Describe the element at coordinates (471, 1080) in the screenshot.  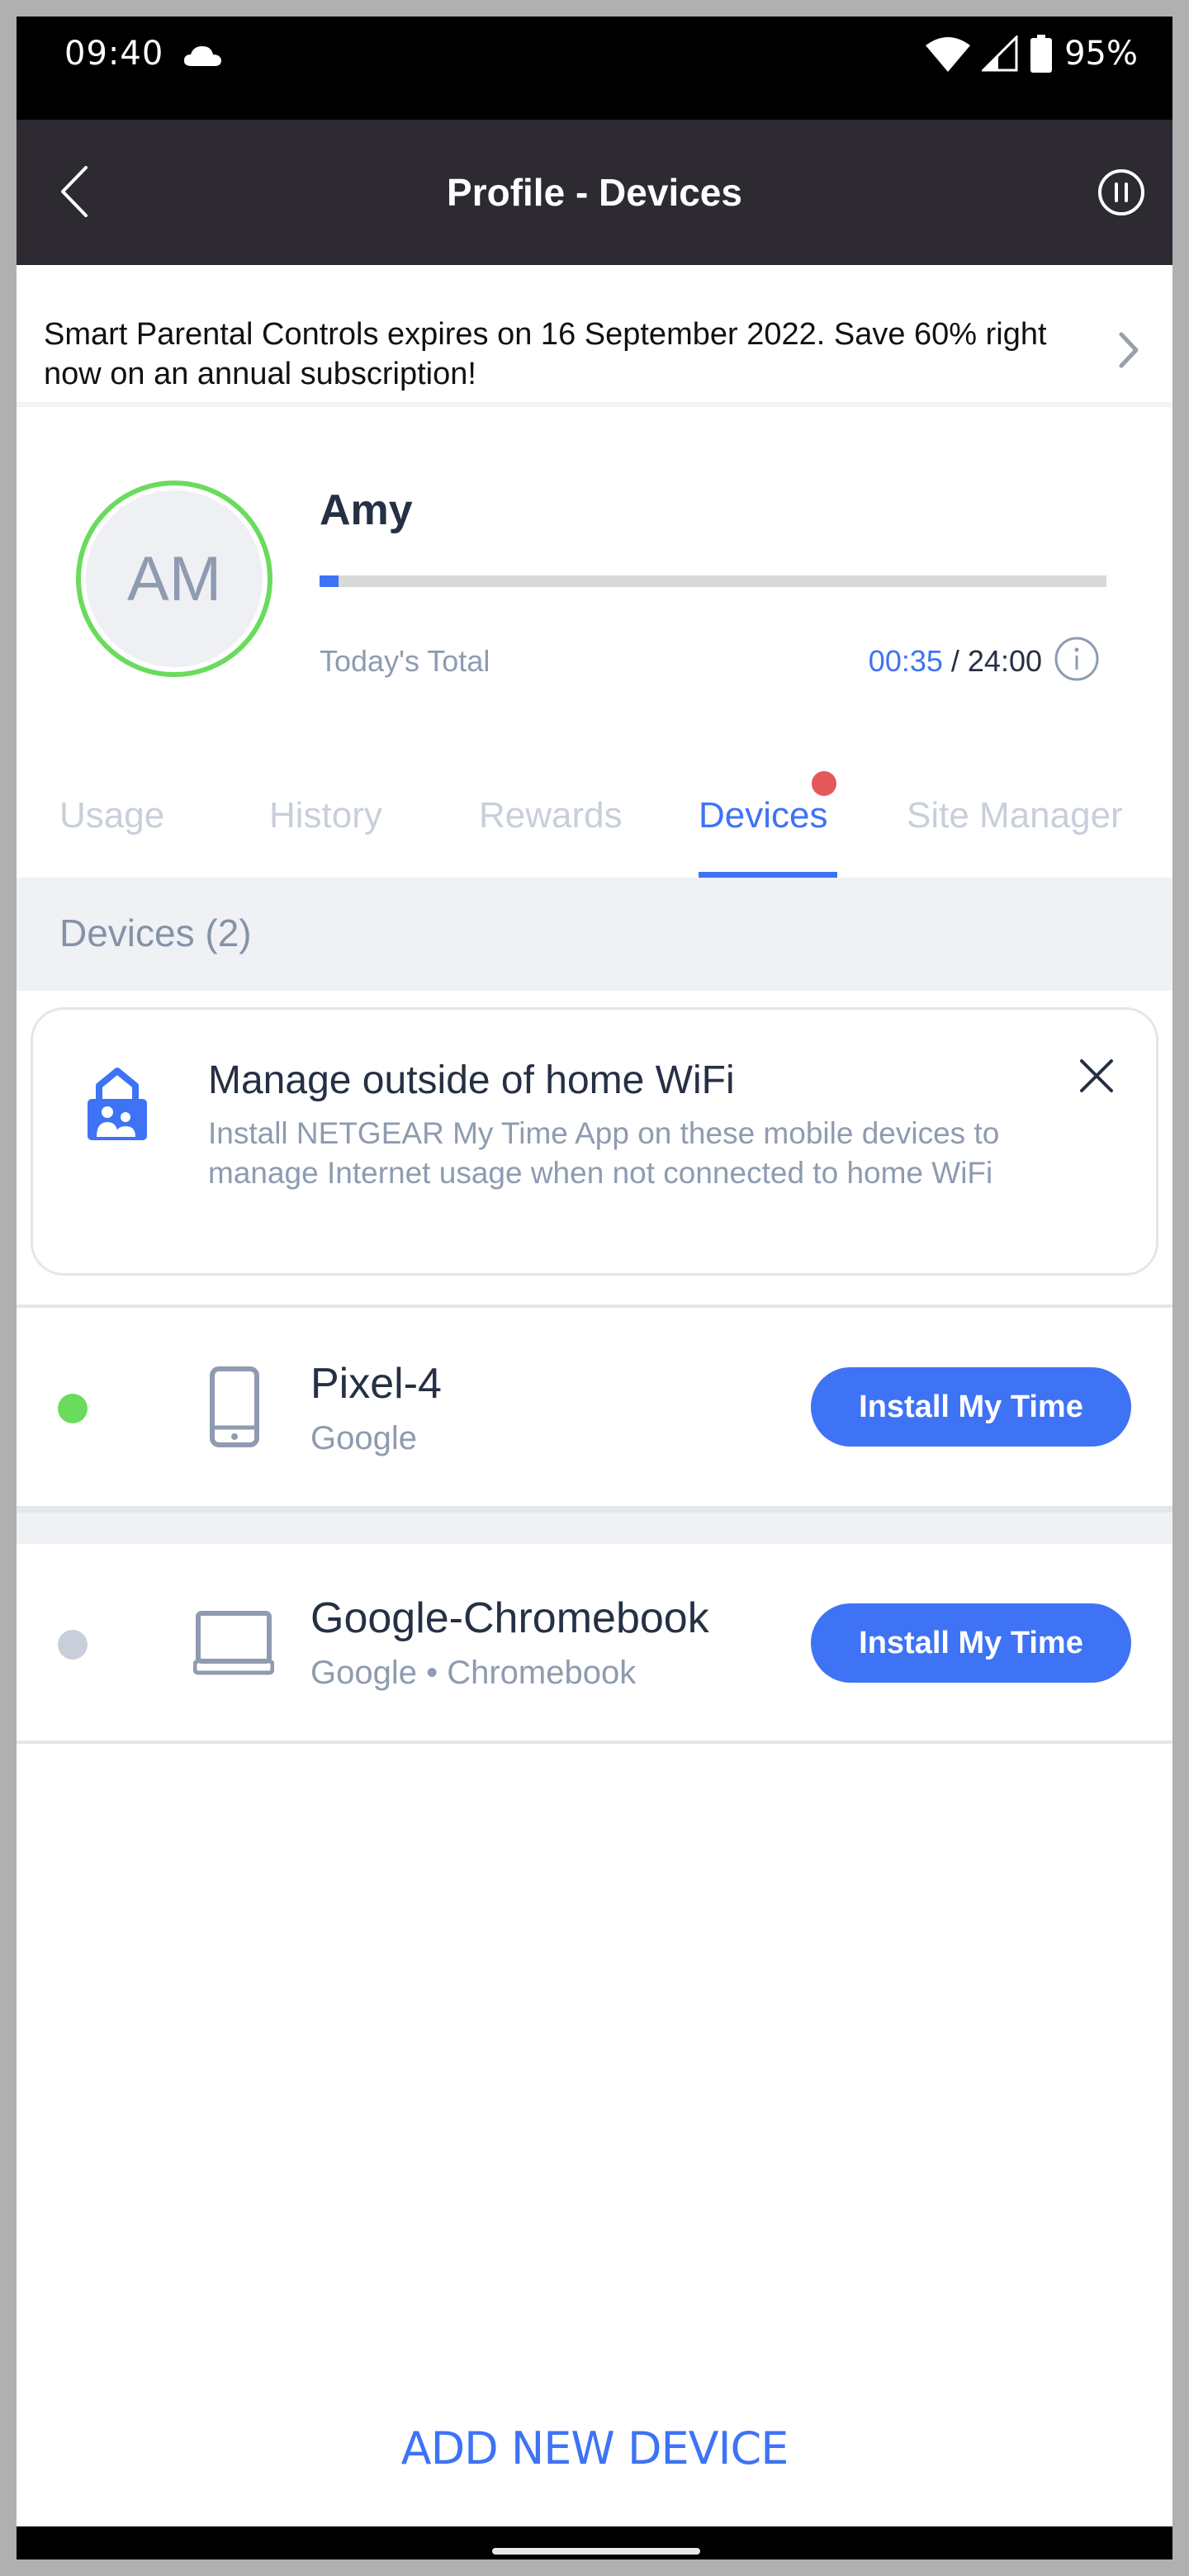
I see `info-card-title: Manage outside of home WiFi` at that location.